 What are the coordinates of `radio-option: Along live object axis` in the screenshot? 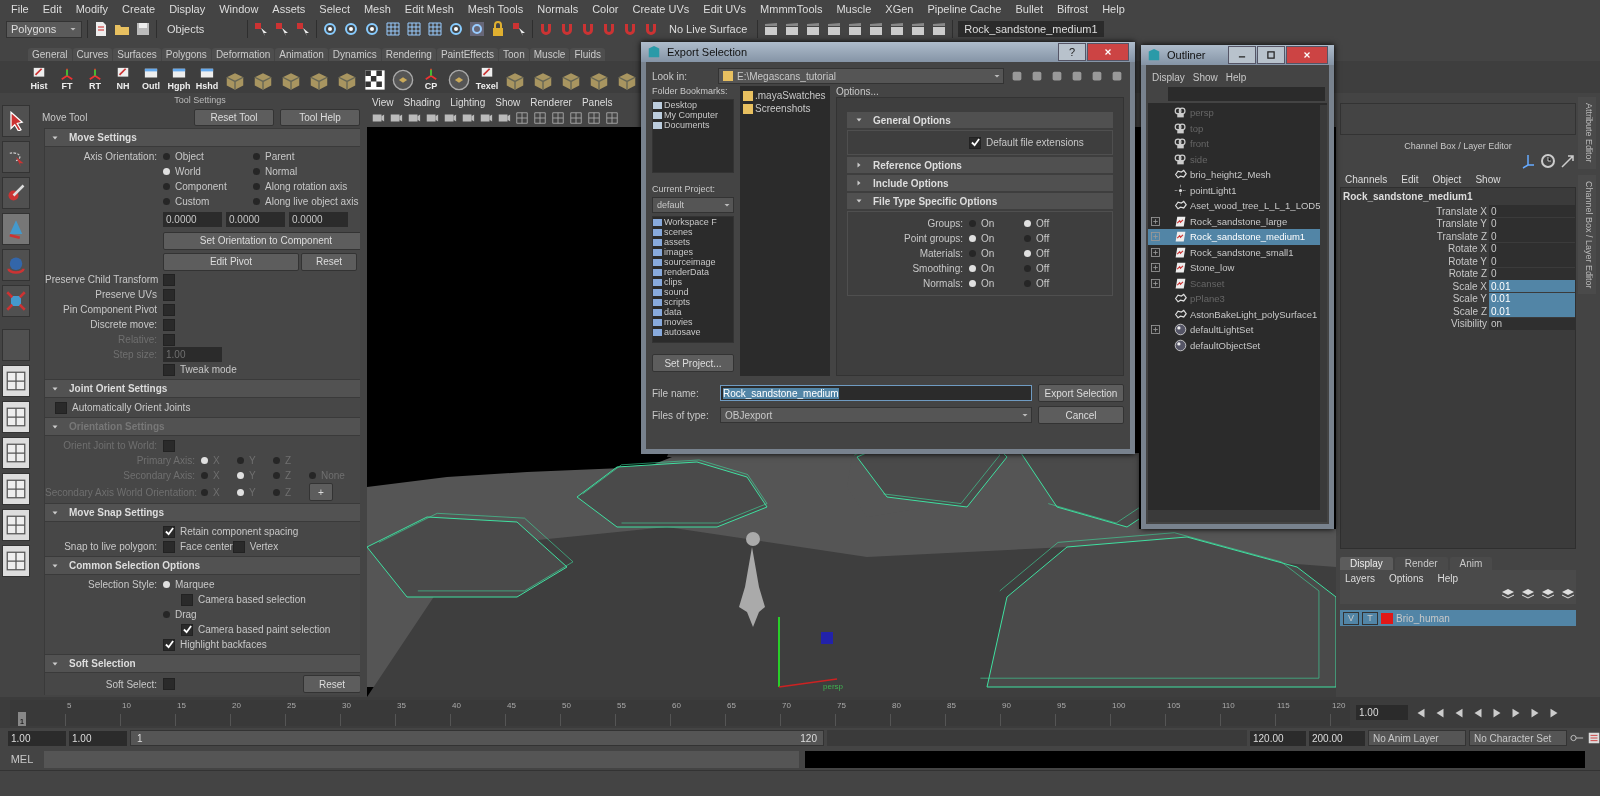 It's located at (306, 201).